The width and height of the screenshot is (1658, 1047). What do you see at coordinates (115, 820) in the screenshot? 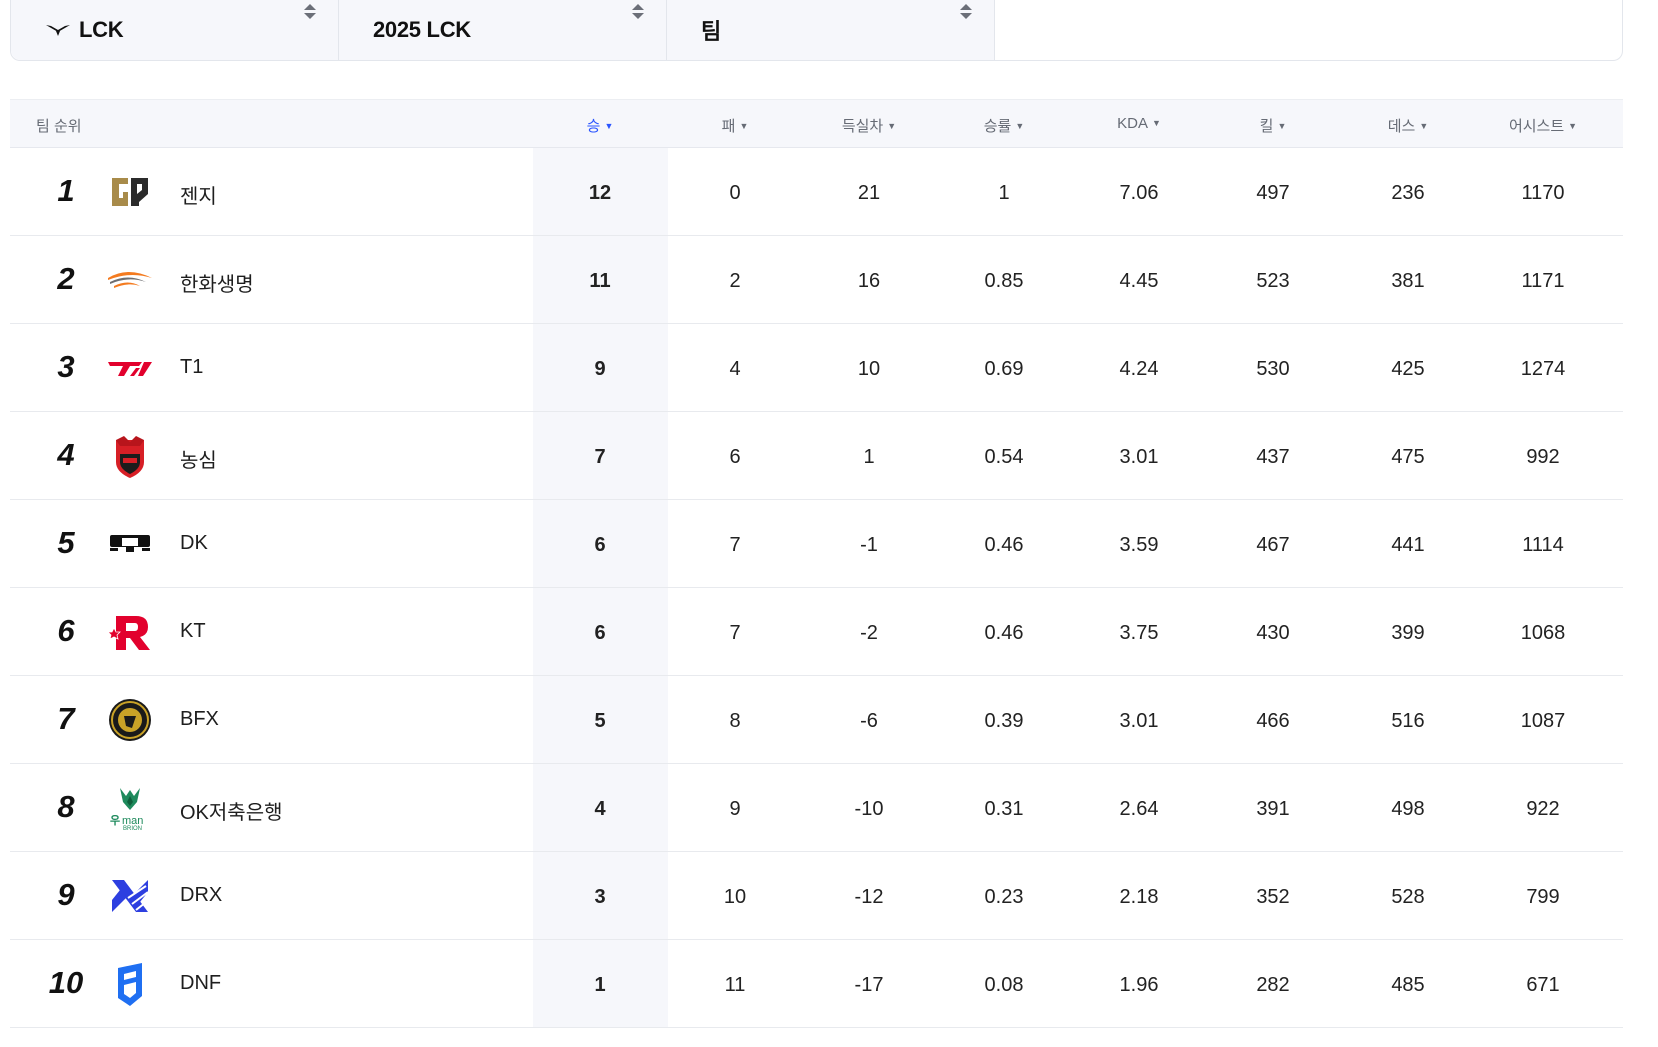
I see `svg-text: 우` at bounding box center [115, 820].